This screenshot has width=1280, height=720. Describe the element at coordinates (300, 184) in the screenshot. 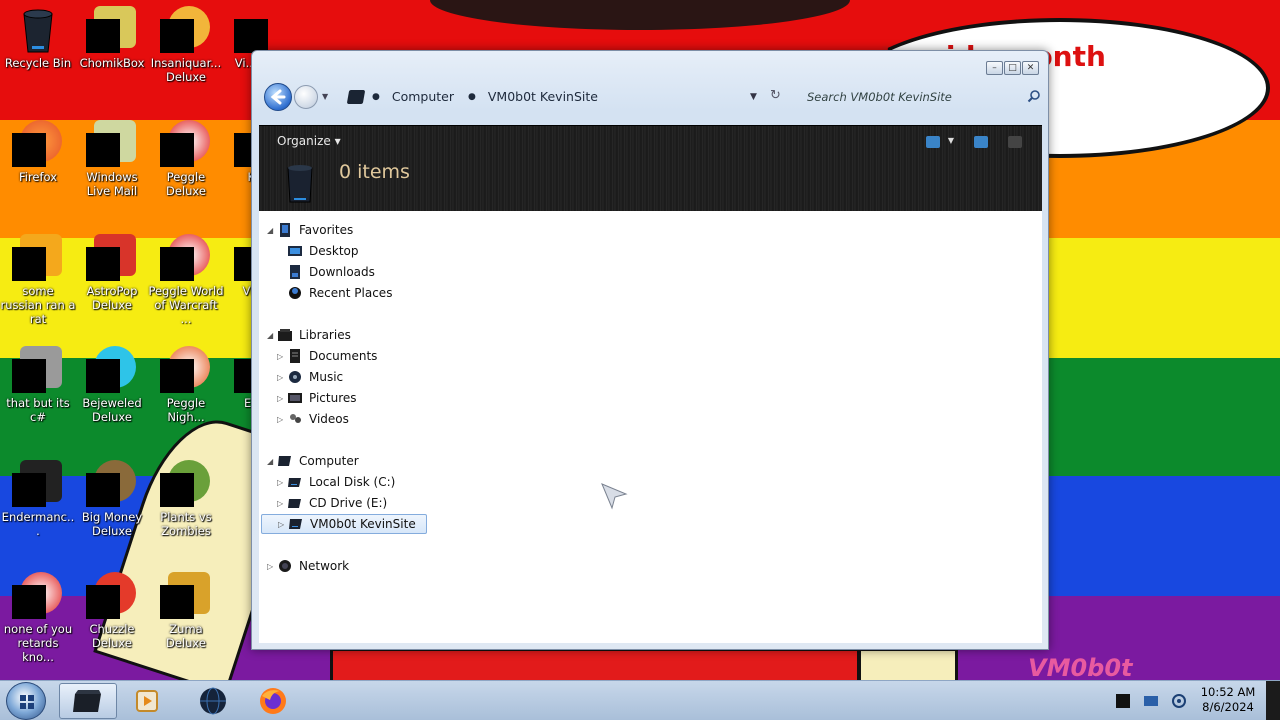

I see `drive-icon` at that location.